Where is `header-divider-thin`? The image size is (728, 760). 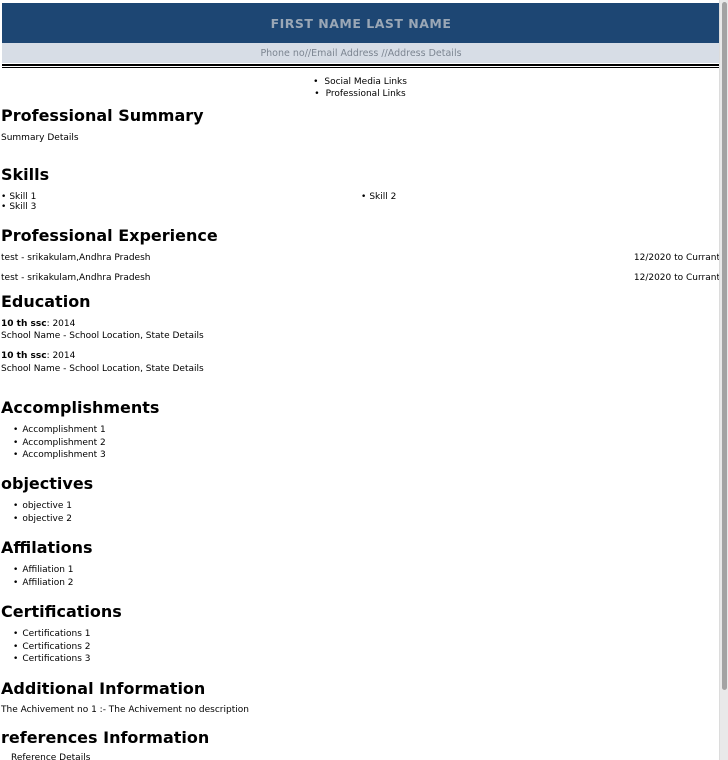
header-divider-thin is located at coordinates (361, 67).